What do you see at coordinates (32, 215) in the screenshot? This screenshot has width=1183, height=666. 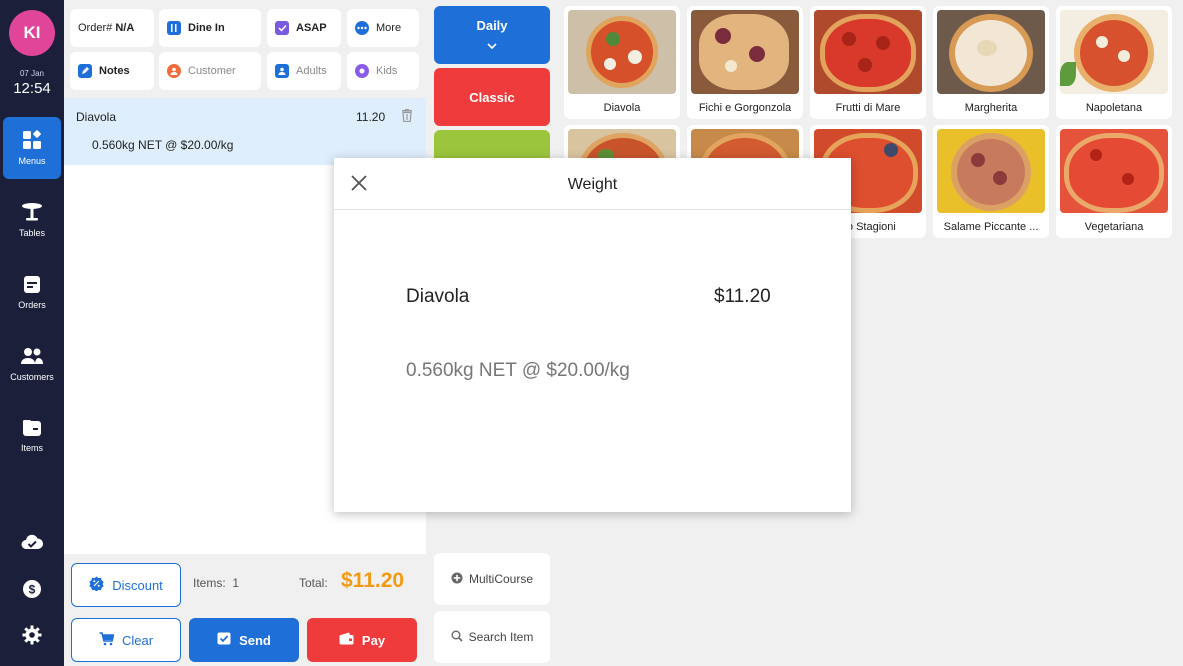 I see `table-icon` at bounding box center [32, 215].